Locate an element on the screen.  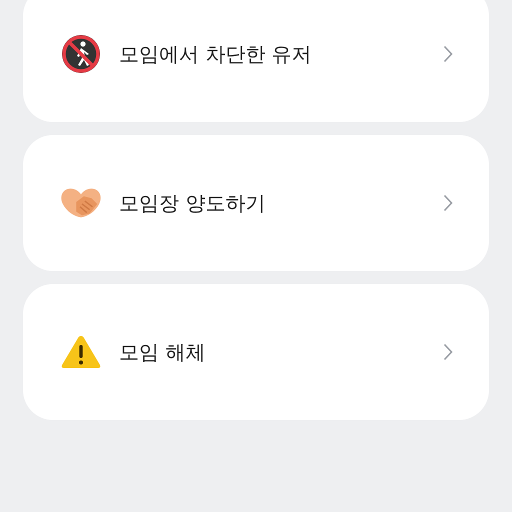
handshake-icon is located at coordinates (81, 203).